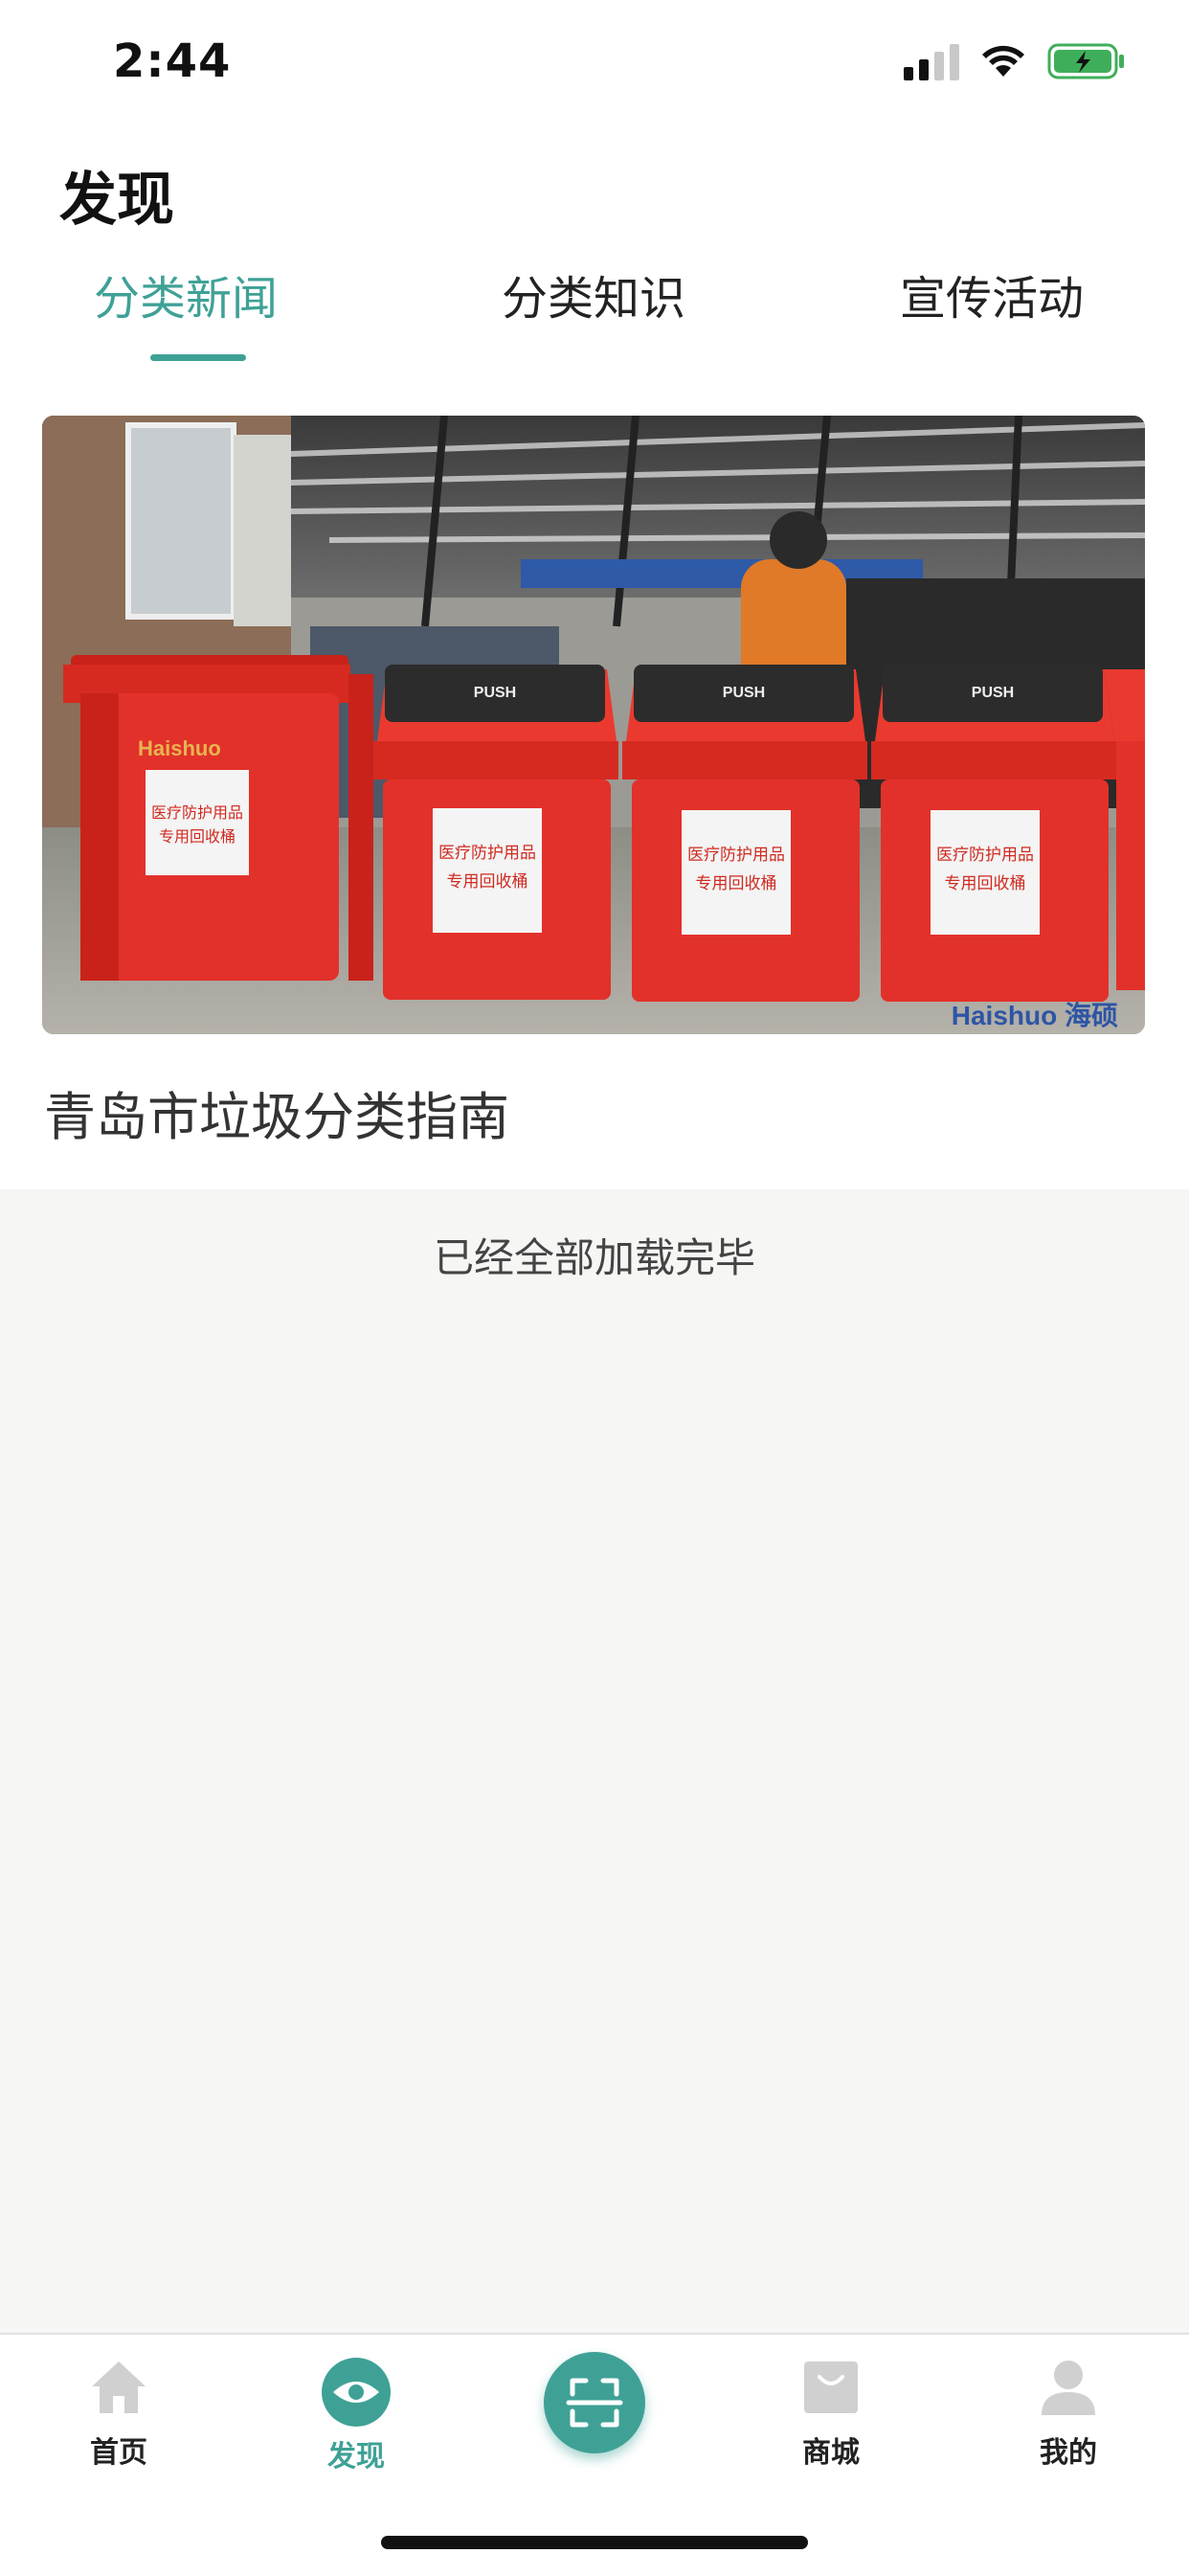  I want to click on shopping-bag-icon, so click(831, 2387).